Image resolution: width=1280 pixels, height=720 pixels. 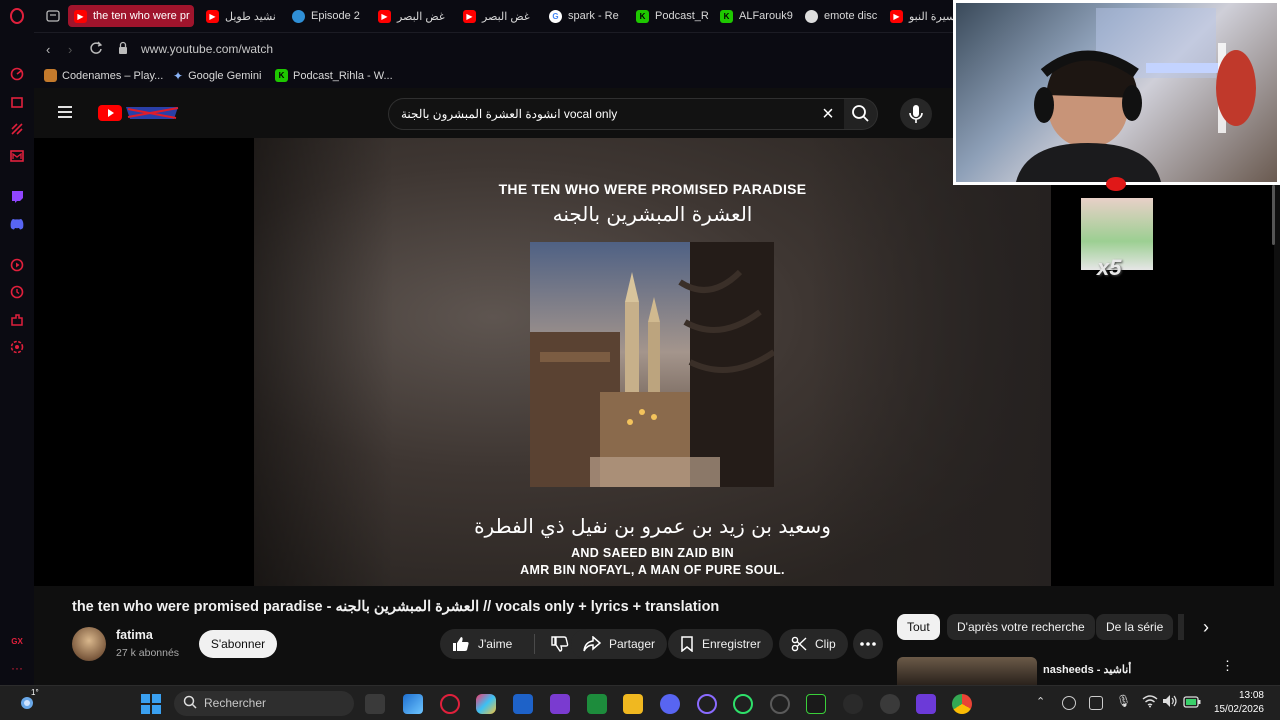 What do you see at coordinates (1109, 267) in the screenshot?
I see `multiplier-badge: x5` at bounding box center [1109, 267].